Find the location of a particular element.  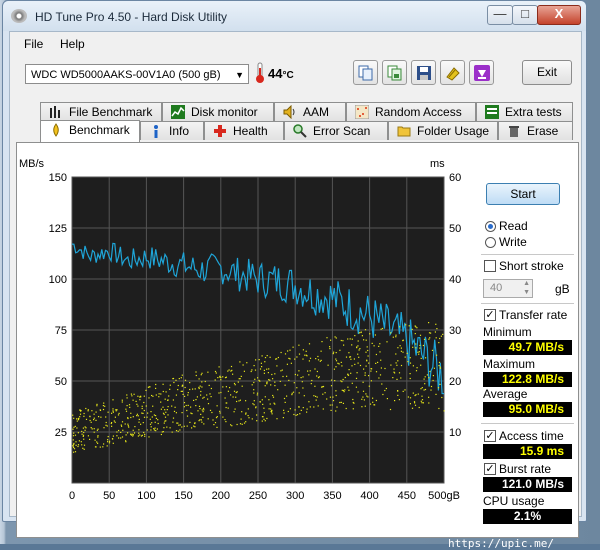

tab-benchmark: Benchmark is located at coordinates (90, 131).